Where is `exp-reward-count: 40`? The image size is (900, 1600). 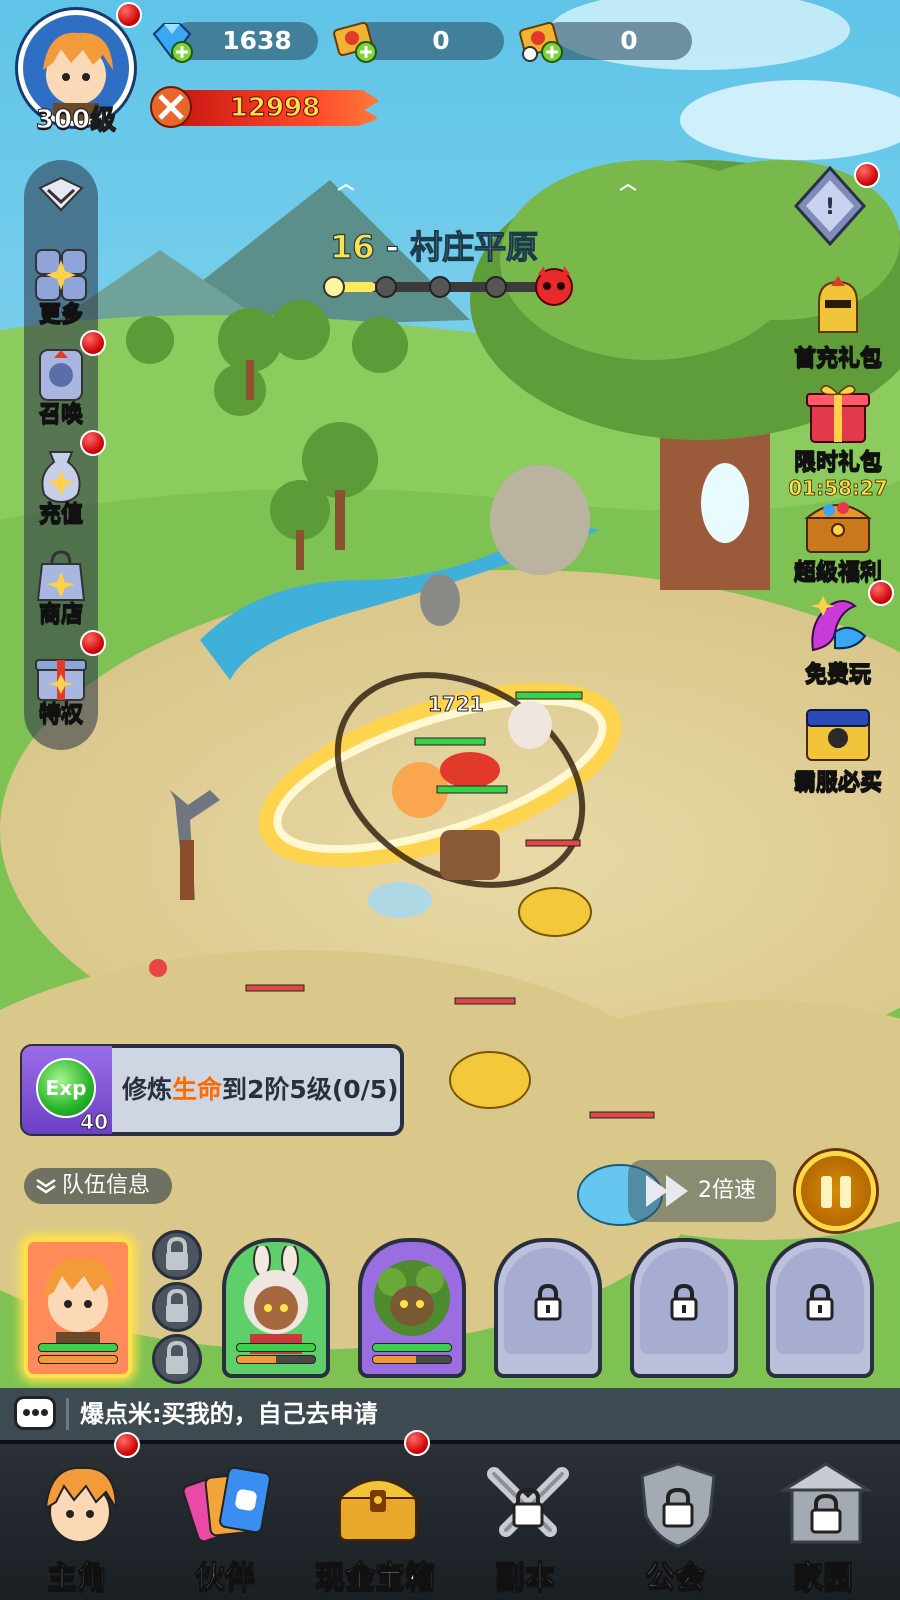
exp-reward-count: 40 is located at coordinates (94, 1122).